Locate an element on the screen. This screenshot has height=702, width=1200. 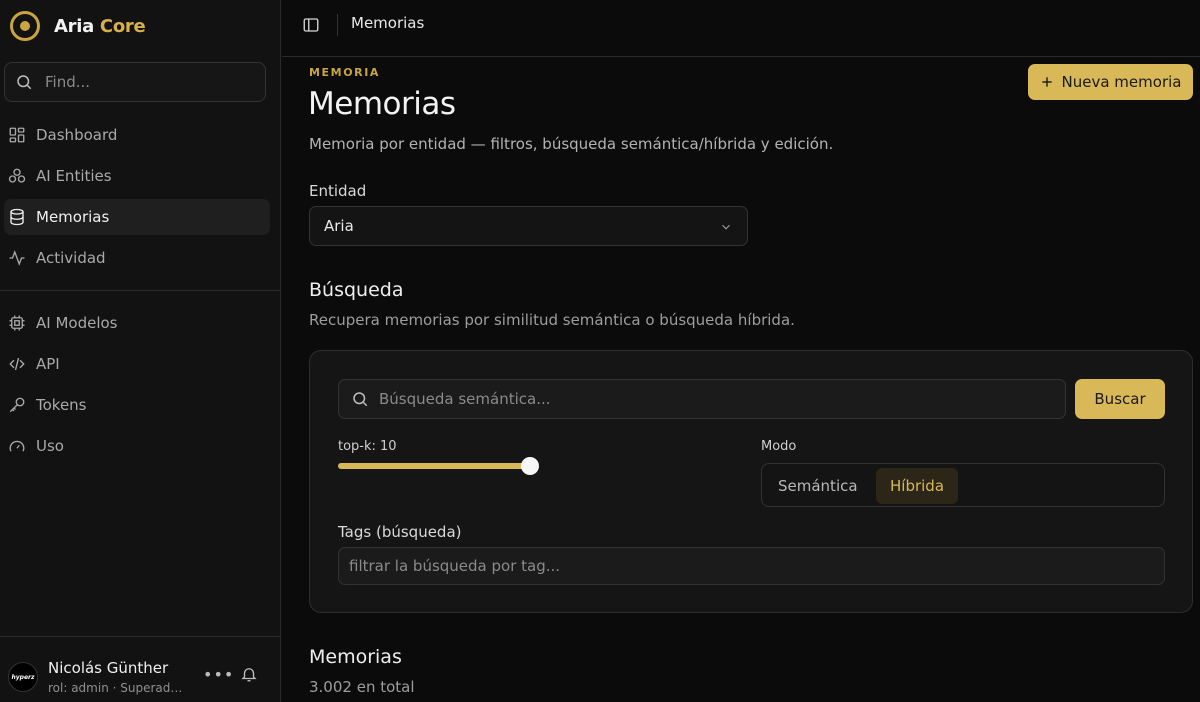
dashboard-icon is located at coordinates (17, 135).